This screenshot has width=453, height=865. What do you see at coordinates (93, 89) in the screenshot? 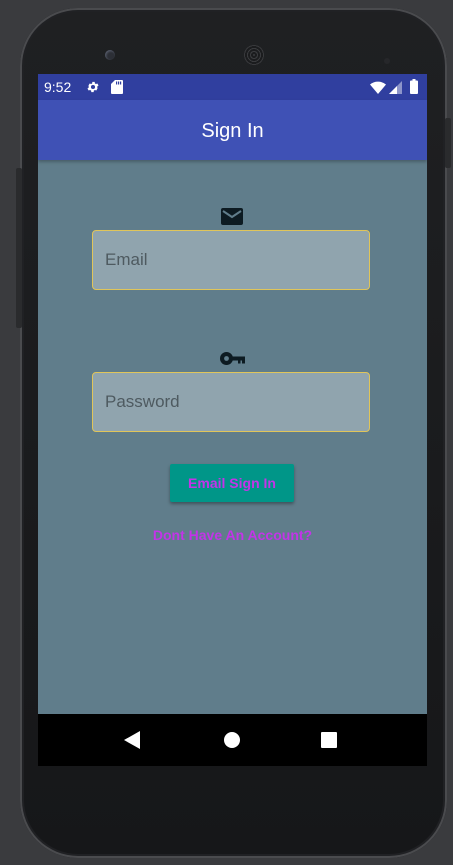
I see `gear-icon` at bounding box center [93, 89].